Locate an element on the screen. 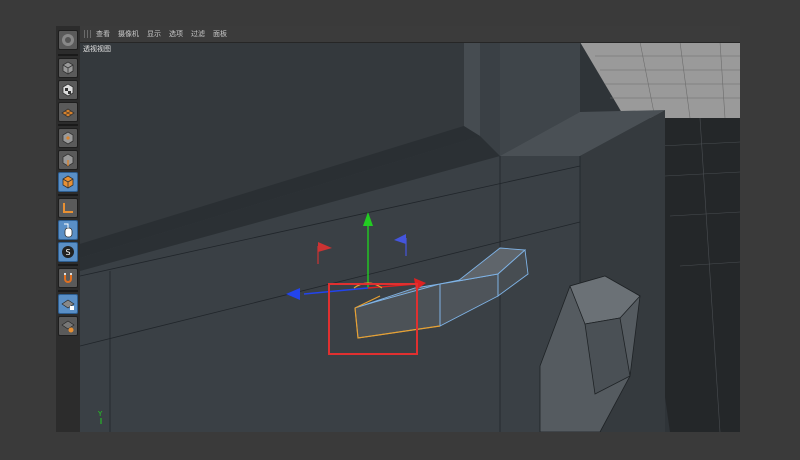 This screenshot has width=800, height=460. menu-grip-icon is located at coordinates (88, 34).